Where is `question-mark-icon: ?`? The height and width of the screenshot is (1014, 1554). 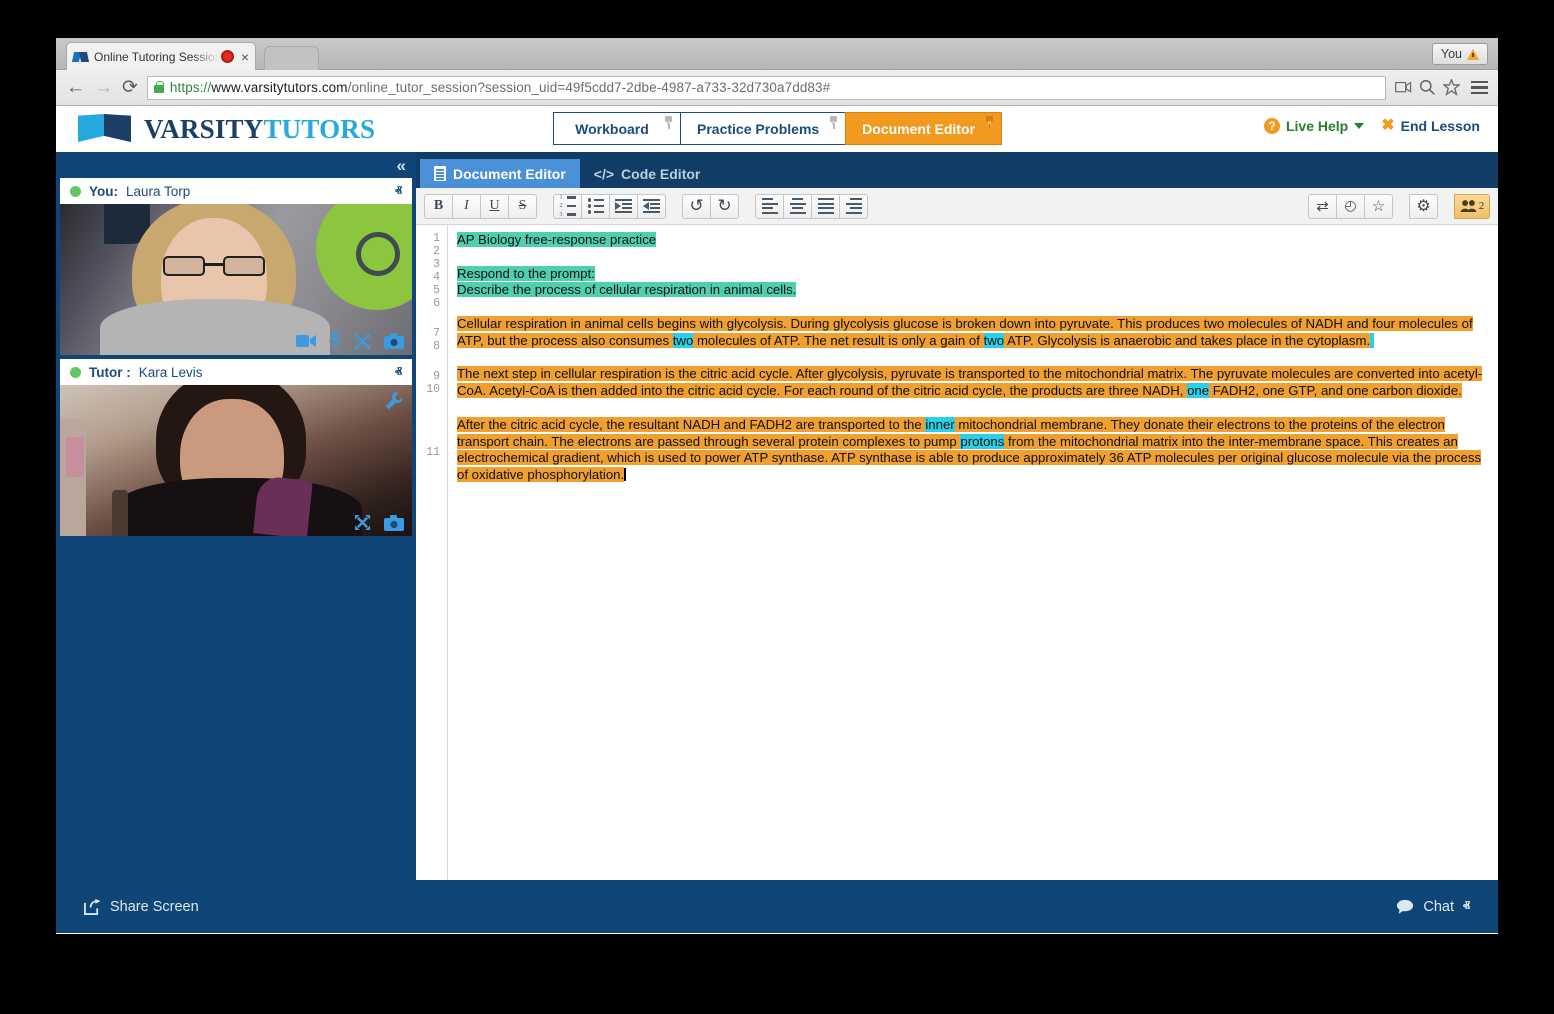 question-mark-icon: ? is located at coordinates (1271, 126).